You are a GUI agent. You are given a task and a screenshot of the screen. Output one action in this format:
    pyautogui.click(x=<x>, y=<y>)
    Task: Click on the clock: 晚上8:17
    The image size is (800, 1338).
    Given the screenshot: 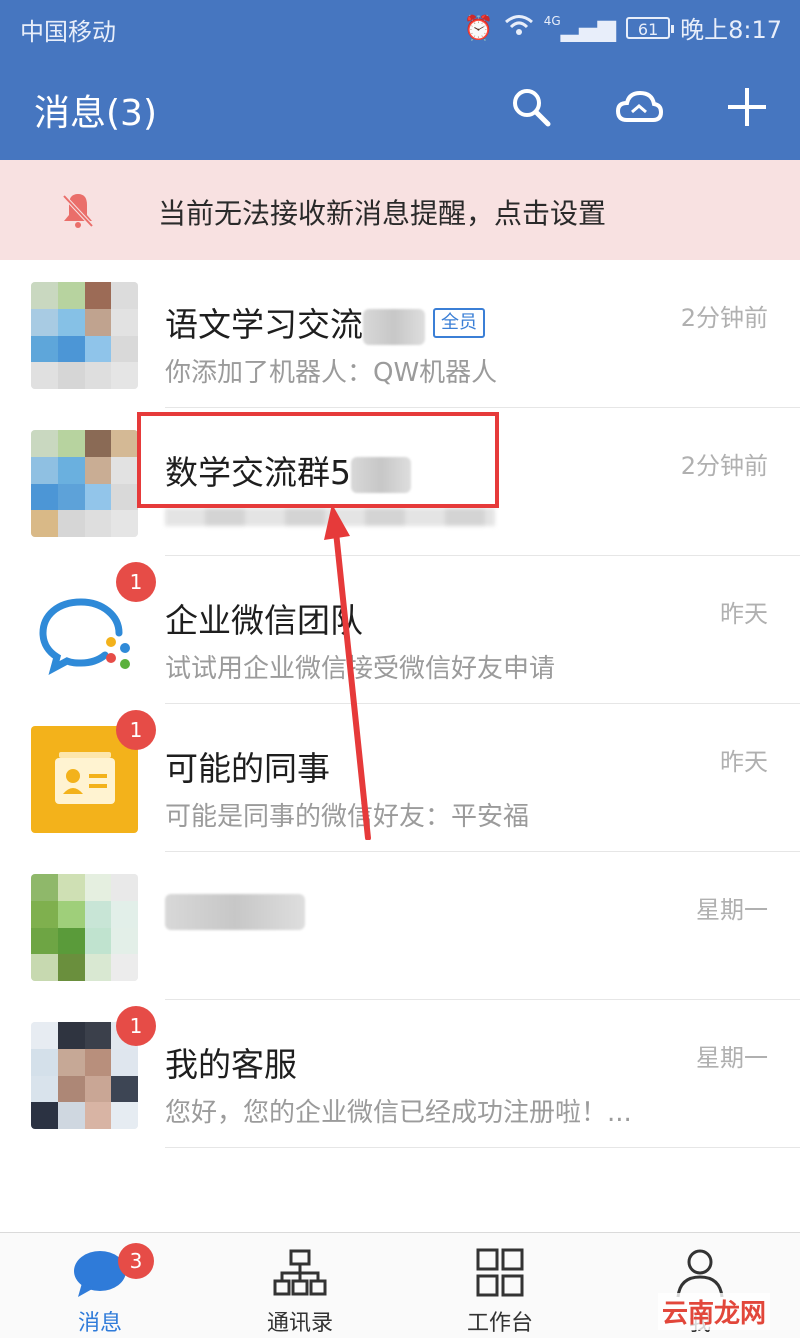 What is the action you would take?
    pyautogui.click(x=731, y=30)
    